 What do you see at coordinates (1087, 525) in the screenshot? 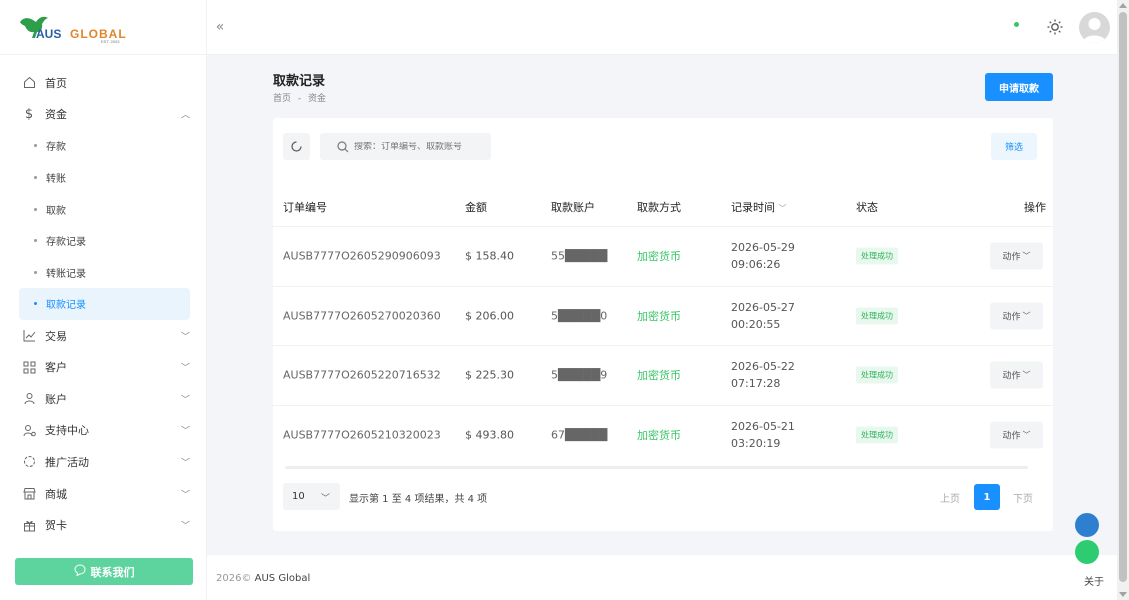
I see `floating-image-button` at bounding box center [1087, 525].